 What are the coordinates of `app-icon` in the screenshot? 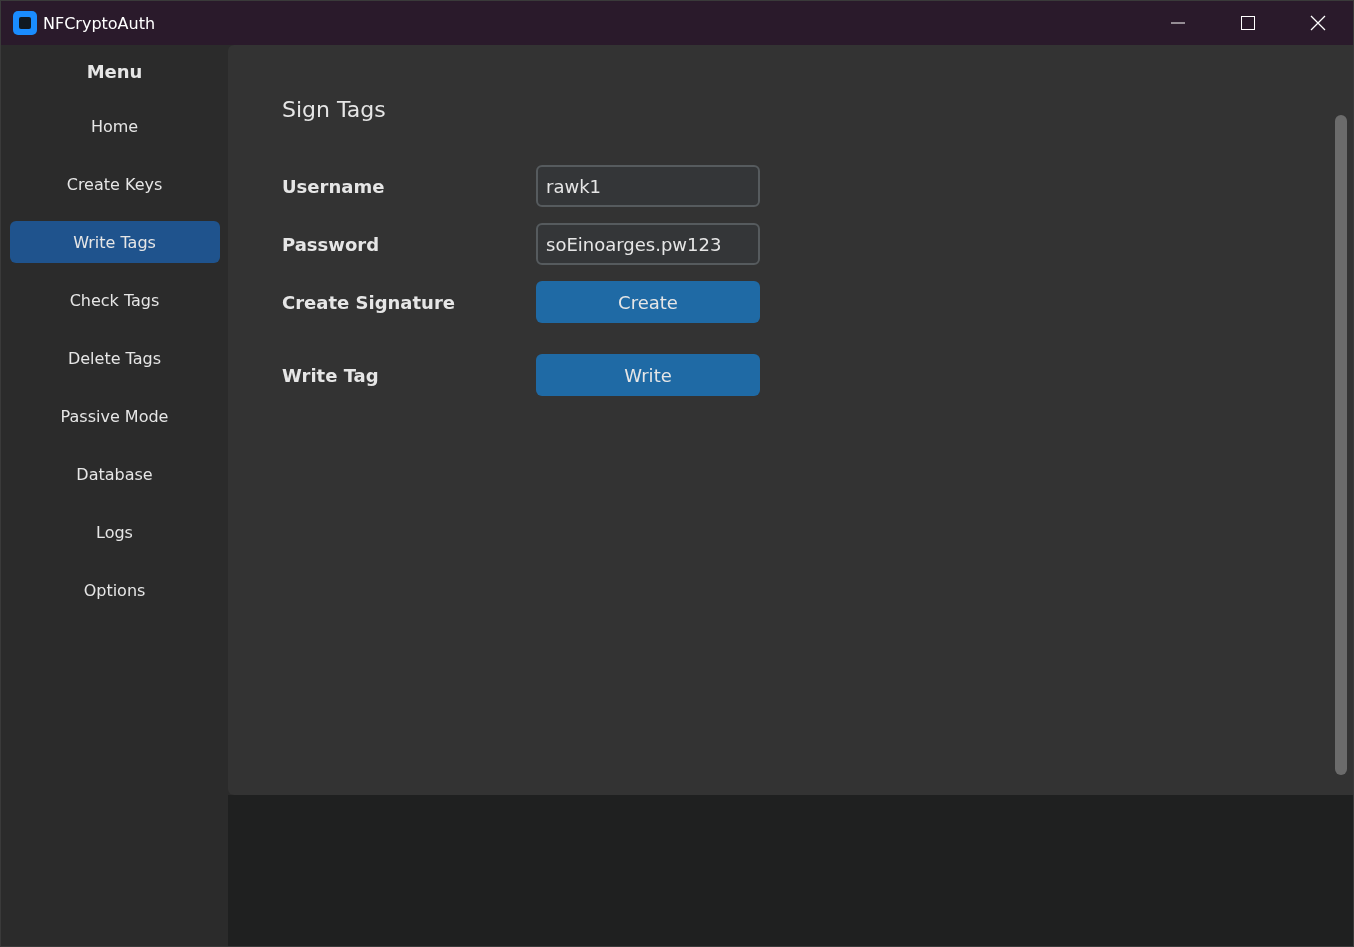 It's located at (25, 23).